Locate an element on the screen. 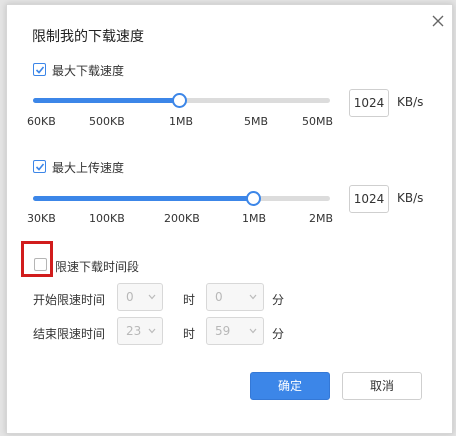  download-tick-label: 5MB is located at coordinates (256, 121).